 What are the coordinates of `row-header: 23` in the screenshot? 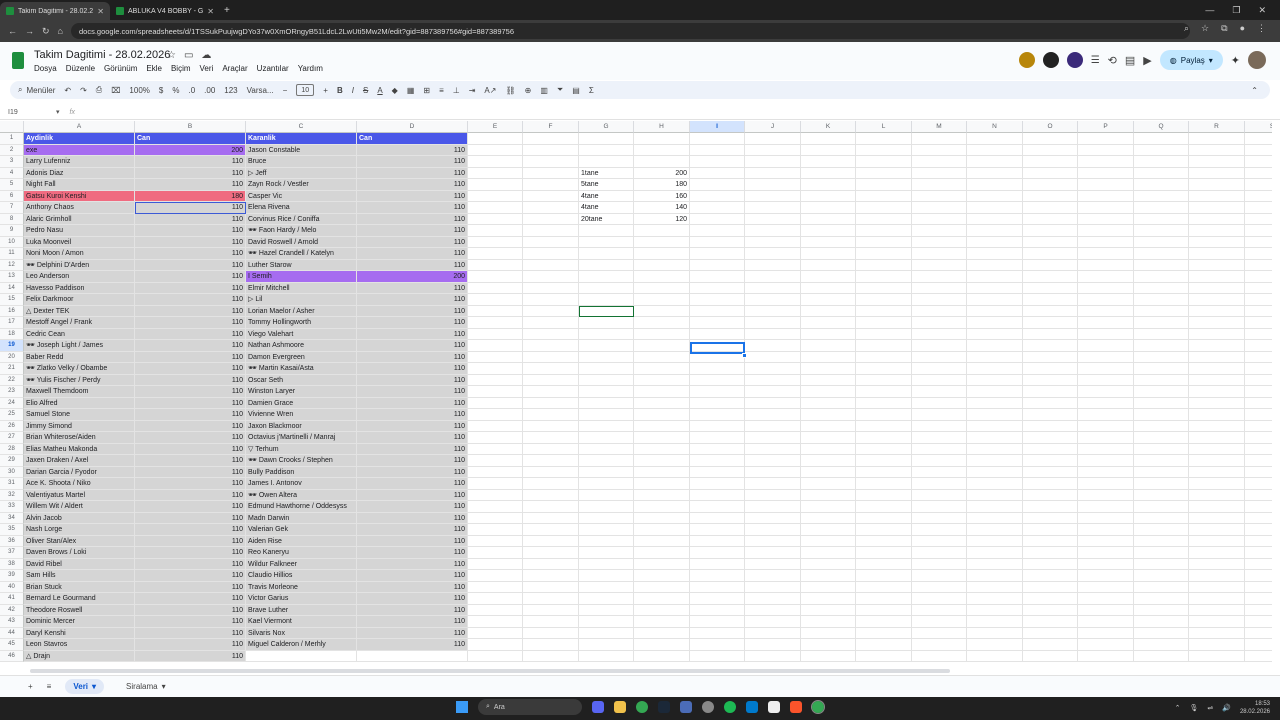 It's located at (12, 392).